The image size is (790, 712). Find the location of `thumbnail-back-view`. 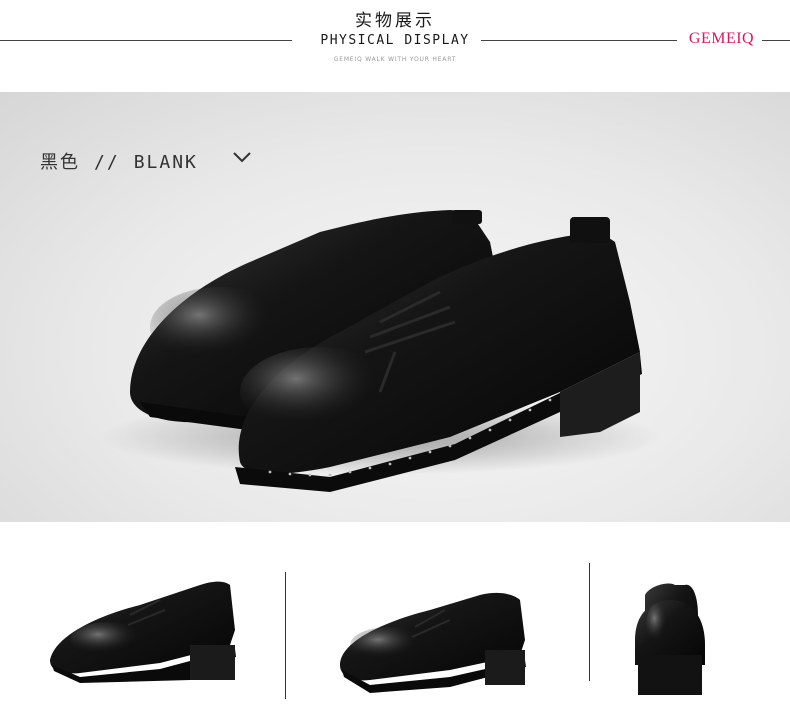

thumbnail-back-view is located at coordinates (695, 628).